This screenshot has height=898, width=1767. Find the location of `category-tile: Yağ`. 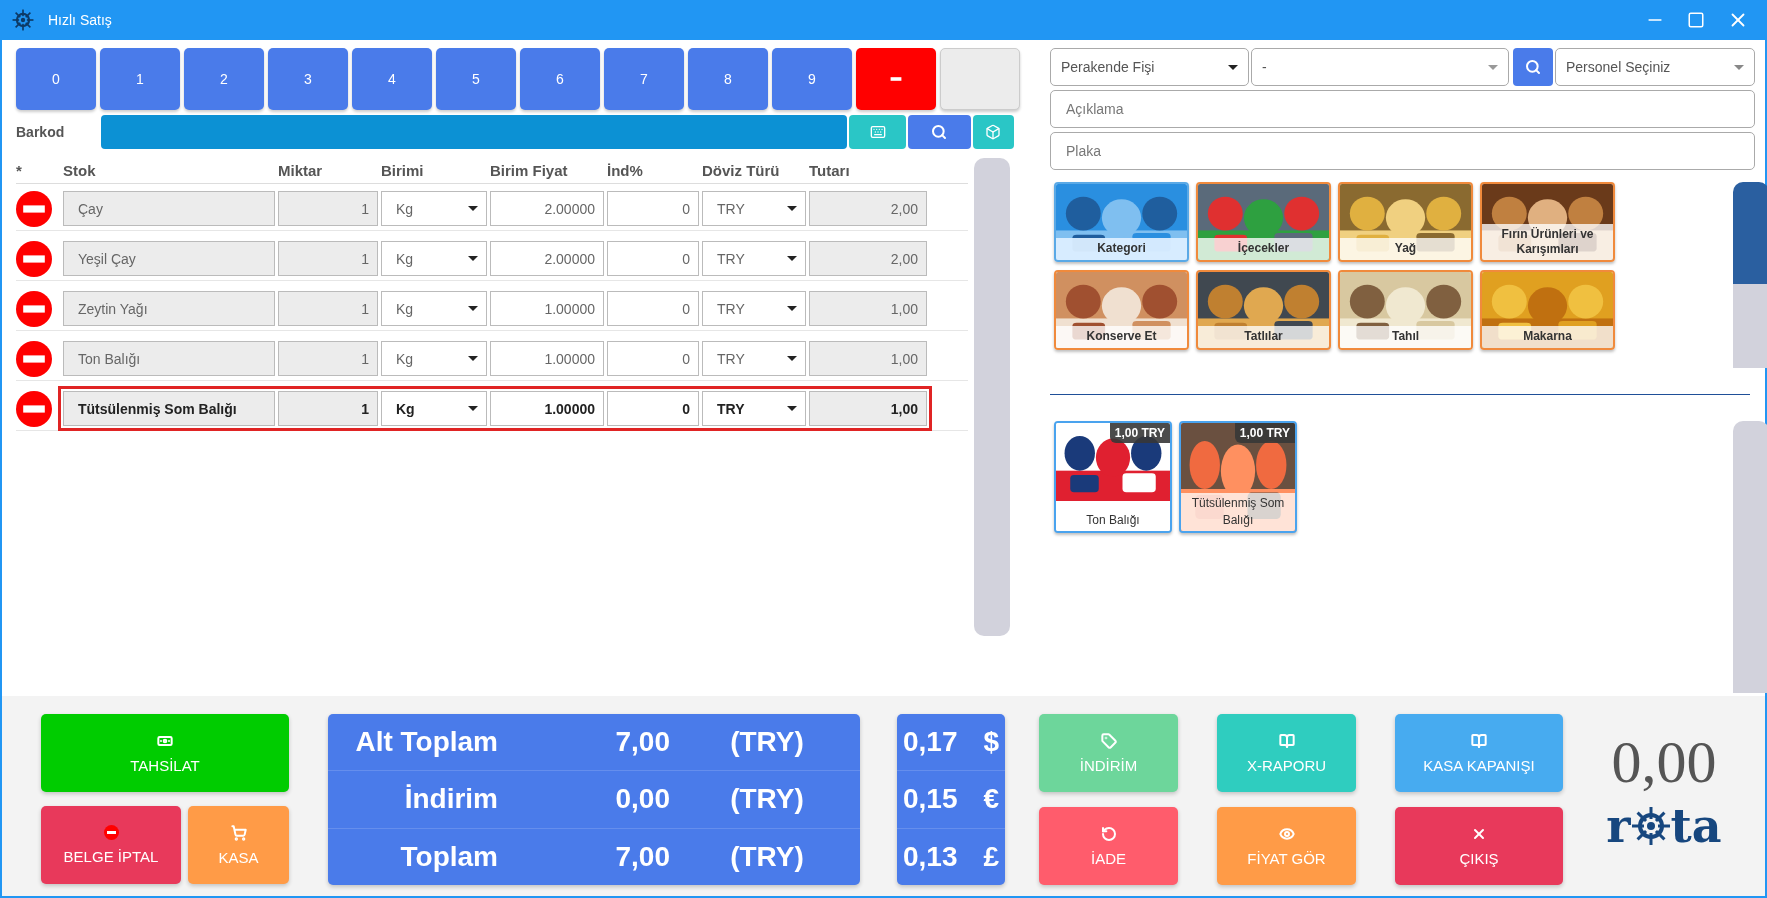

category-tile: Yağ is located at coordinates (1405, 222).